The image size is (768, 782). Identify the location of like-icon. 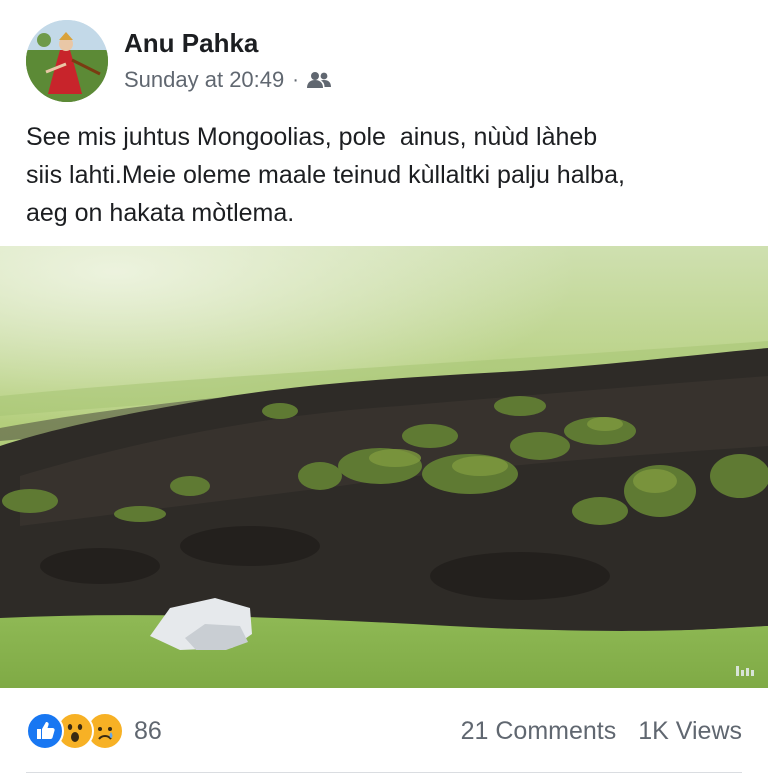
(45, 731).